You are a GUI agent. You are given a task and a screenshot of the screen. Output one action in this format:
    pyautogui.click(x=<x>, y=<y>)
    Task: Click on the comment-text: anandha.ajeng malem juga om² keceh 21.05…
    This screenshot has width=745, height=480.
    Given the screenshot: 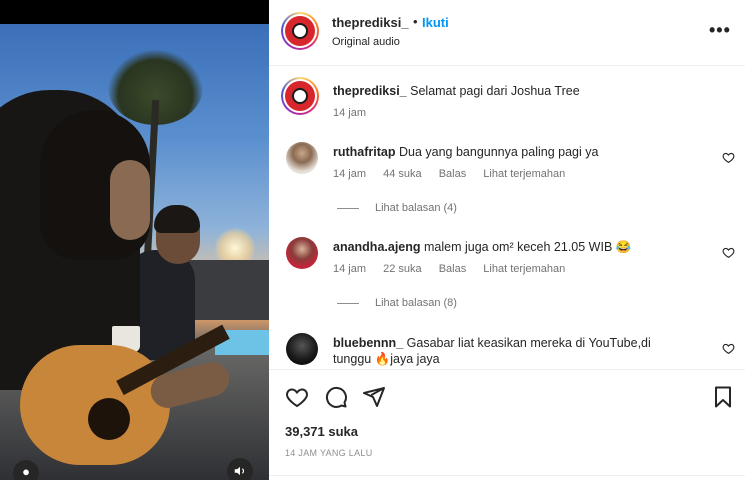 What is the action you would take?
    pyautogui.click(x=482, y=247)
    